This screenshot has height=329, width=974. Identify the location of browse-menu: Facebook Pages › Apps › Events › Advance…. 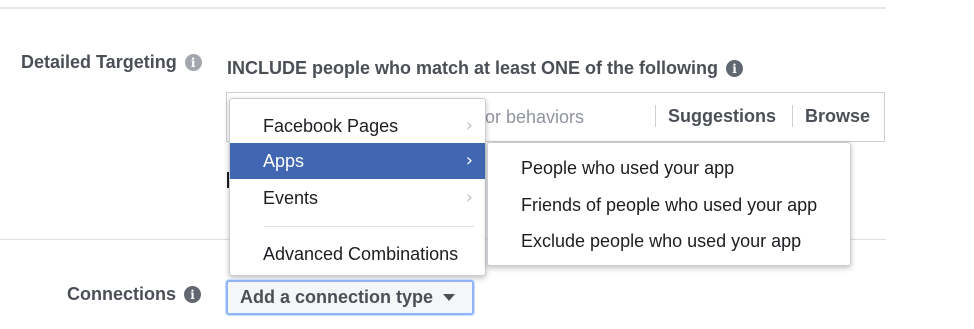
(357, 187).